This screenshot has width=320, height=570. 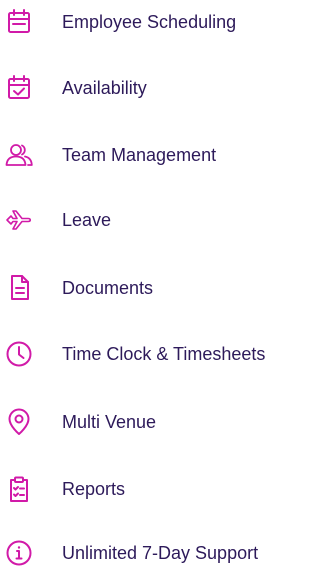 What do you see at coordinates (150, 220) in the screenshot?
I see `menu-item-leave: Leave` at bounding box center [150, 220].